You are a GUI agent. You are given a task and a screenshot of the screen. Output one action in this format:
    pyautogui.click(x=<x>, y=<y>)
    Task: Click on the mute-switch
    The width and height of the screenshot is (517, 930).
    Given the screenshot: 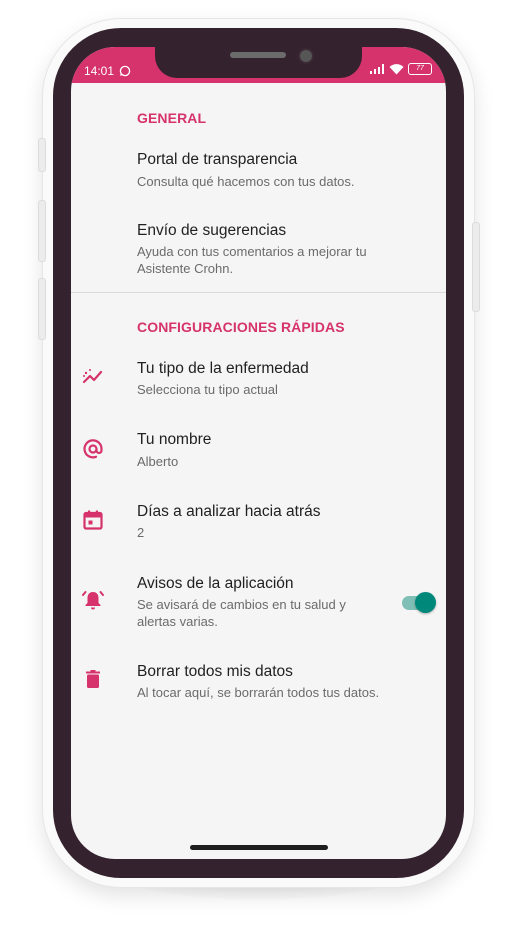 What is the action you would take?
    pyautogui.click(x=42, y=155)
    